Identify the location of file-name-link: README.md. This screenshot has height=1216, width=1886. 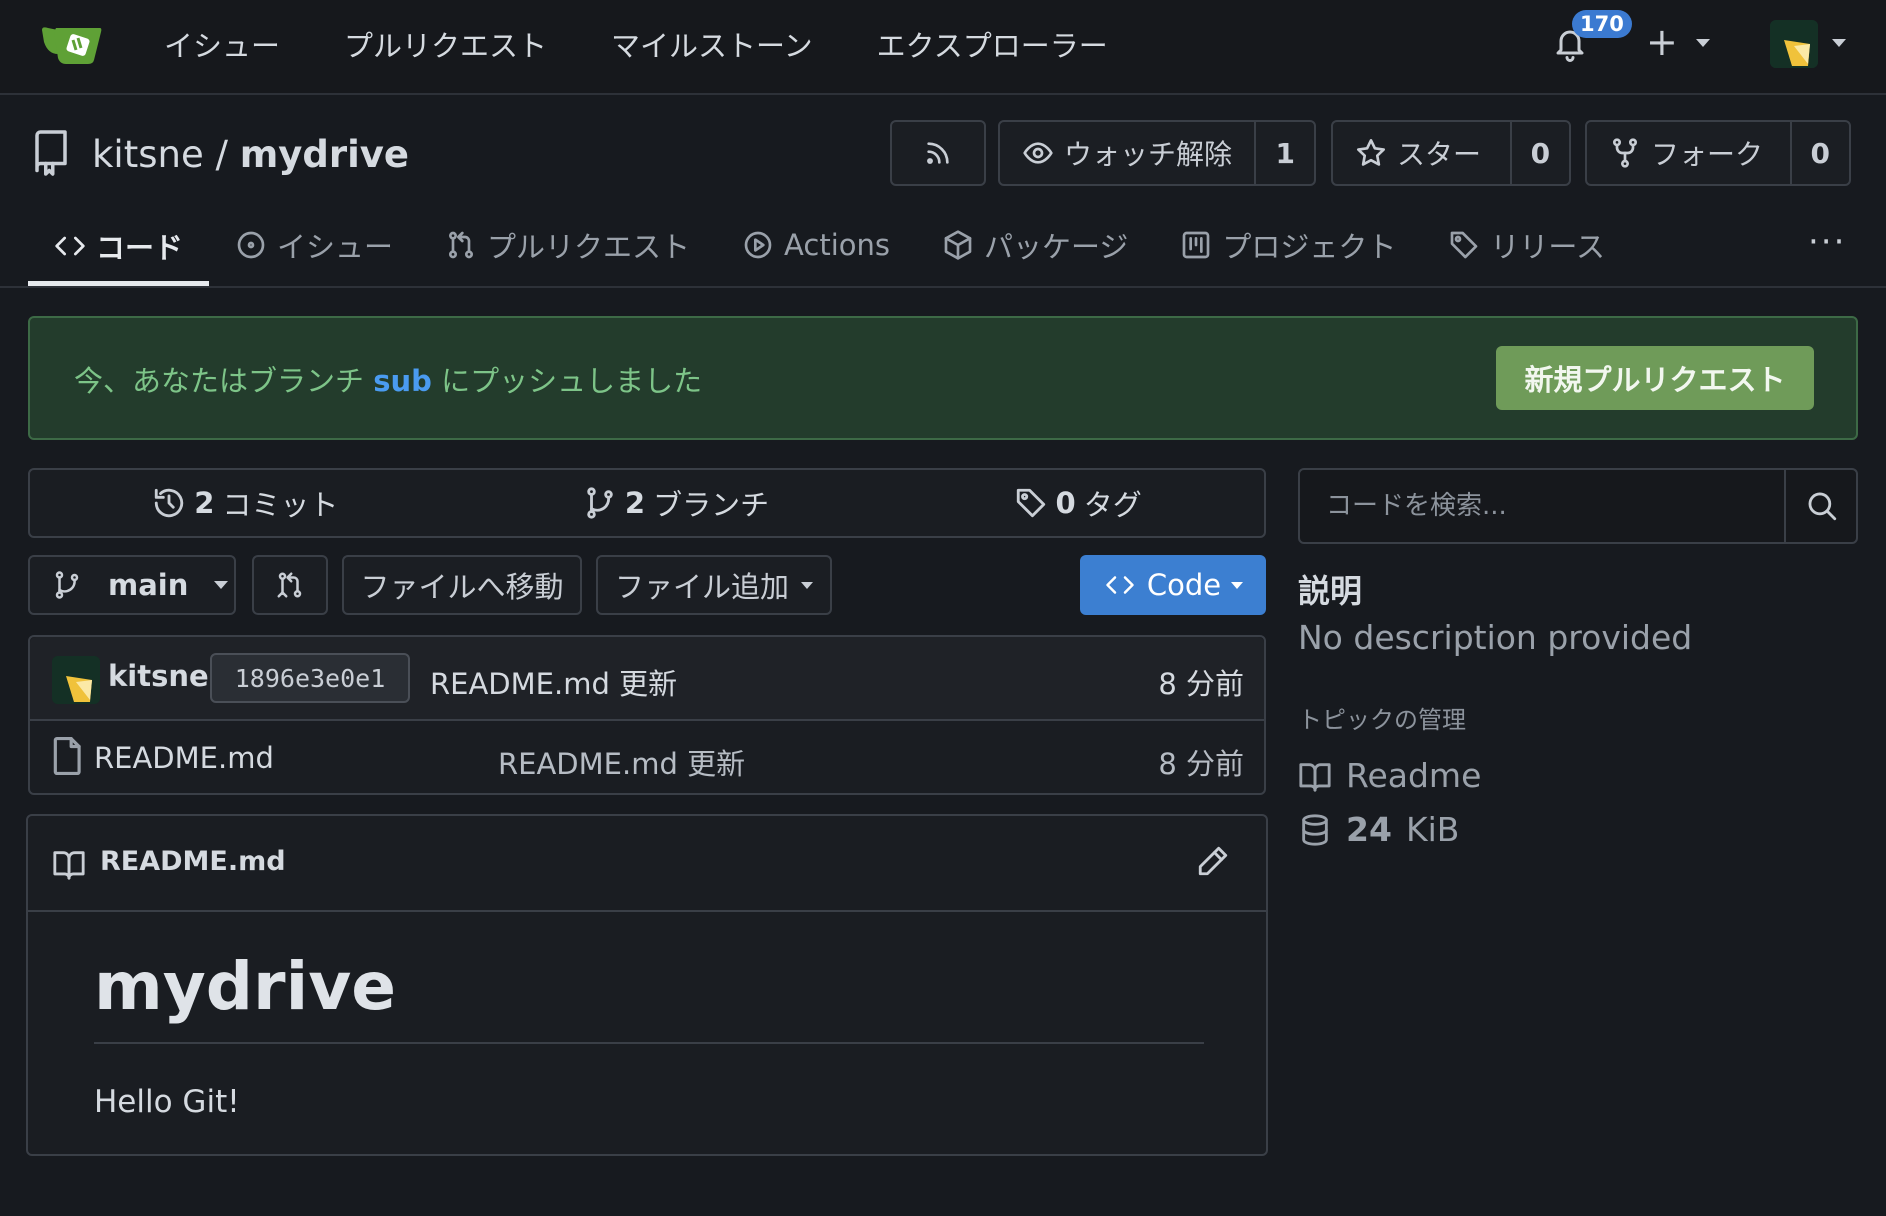
(184, 758).